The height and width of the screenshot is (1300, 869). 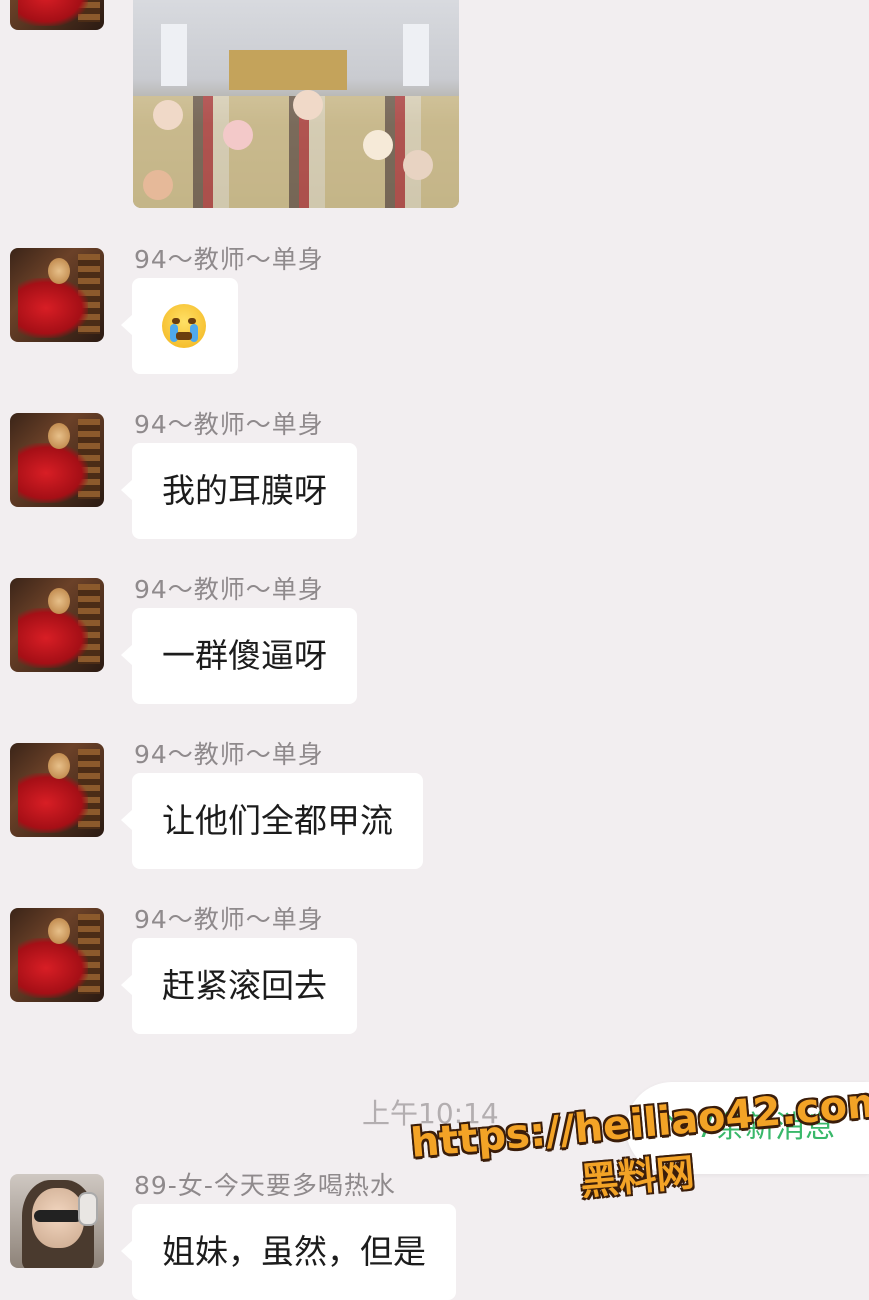 What do you see at coordinates (239, 986) in the screenshot?
I see `message-bubble: 赶紧滚回去` at bounding box center [239, 986].